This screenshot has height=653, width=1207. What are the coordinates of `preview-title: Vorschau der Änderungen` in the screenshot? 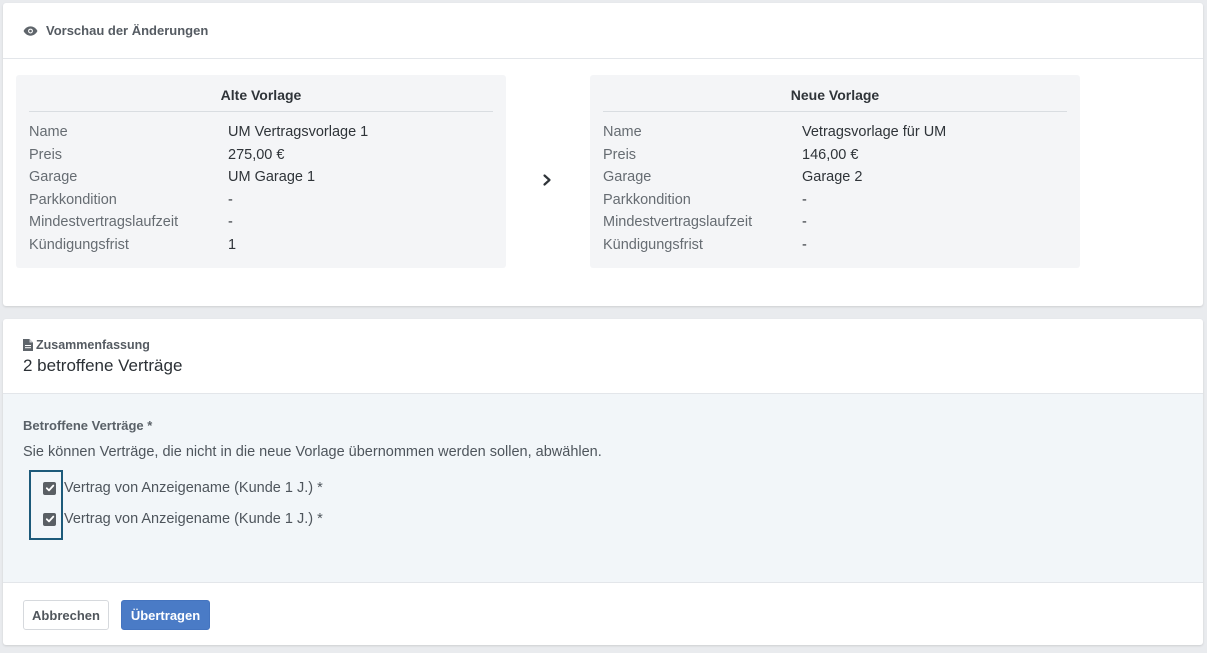 It's located at (127, 30).